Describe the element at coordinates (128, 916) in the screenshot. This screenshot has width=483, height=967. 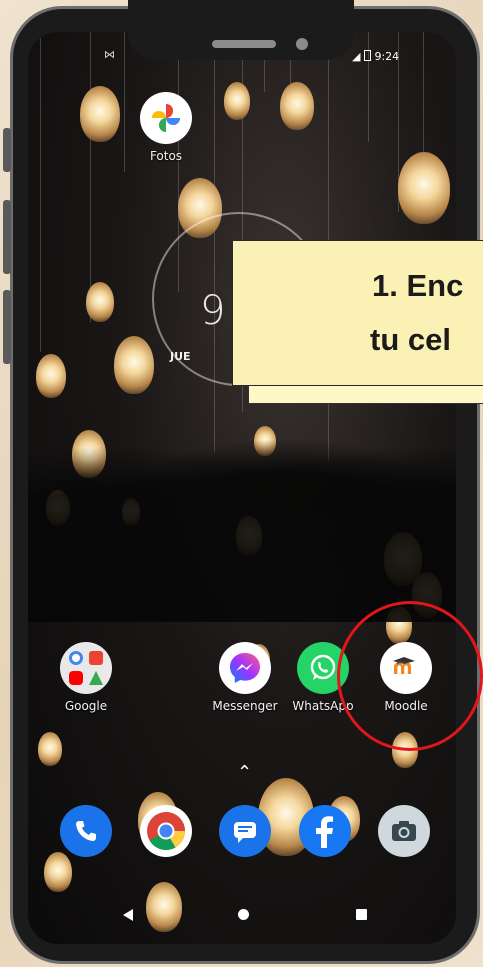
I see `back-icon` at that location.